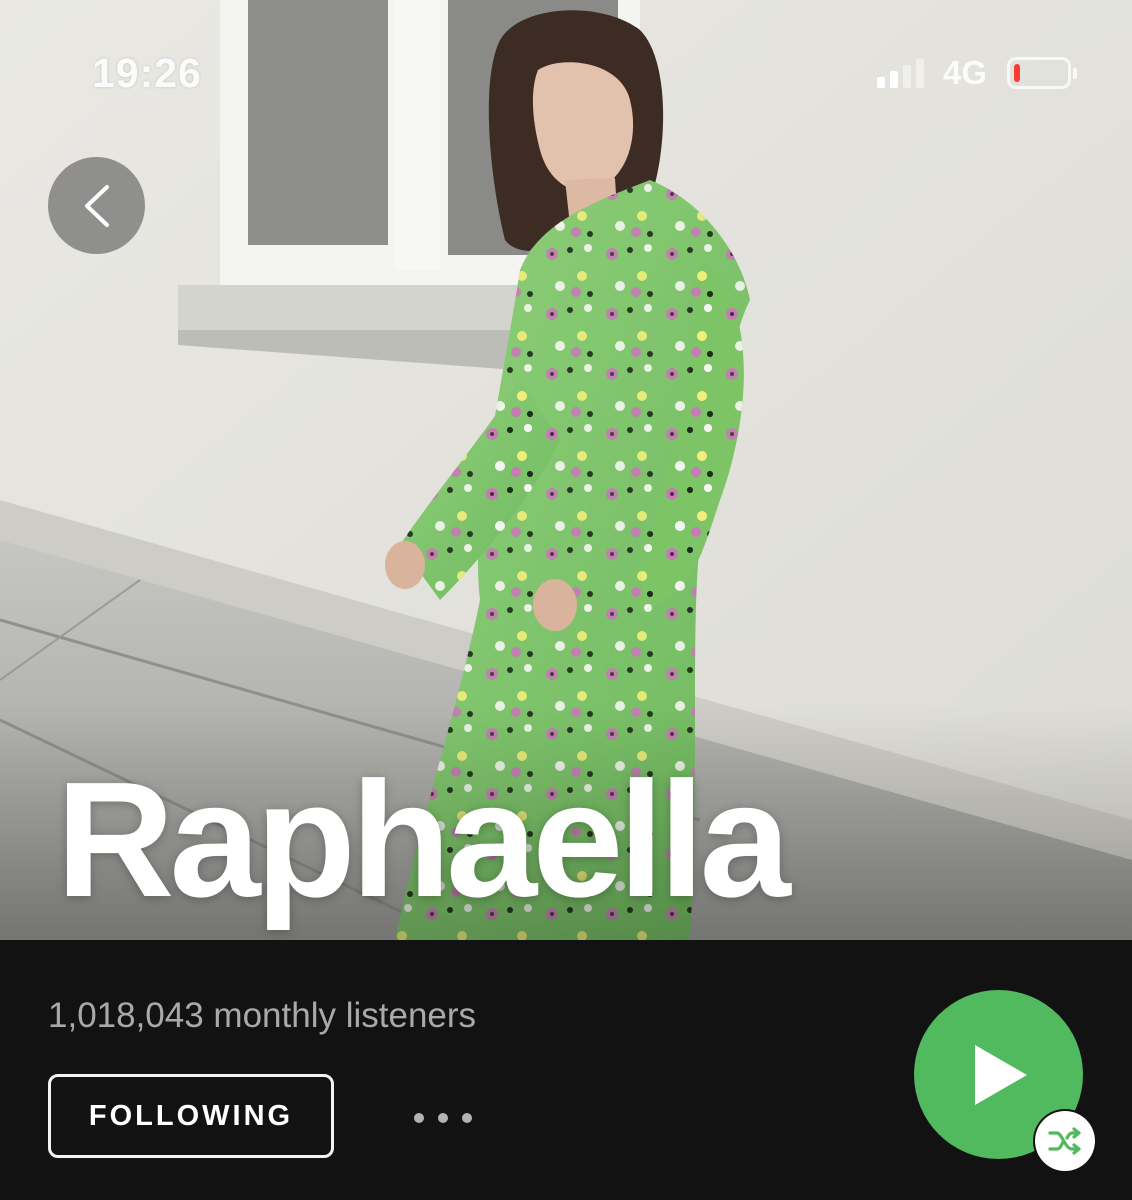 The image size is (1132, 1200). Describe the element at coordinates (902, 73) in the screenshot. I see `cellular-signal-icon` at that location.